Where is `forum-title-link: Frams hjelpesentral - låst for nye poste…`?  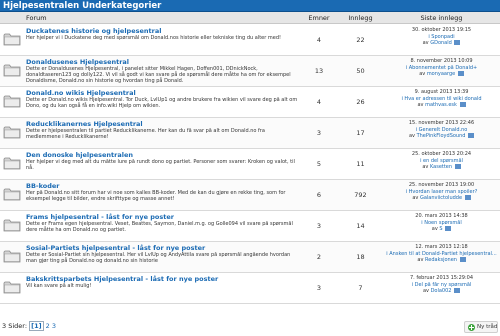
forum-title-link: Frams hjelpesentral - låst for nye poste… is located at coordinates (161, 217).